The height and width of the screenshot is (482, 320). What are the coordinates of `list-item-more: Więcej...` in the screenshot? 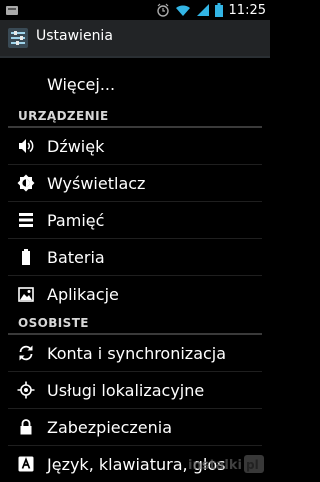 It's located at (135, 84).